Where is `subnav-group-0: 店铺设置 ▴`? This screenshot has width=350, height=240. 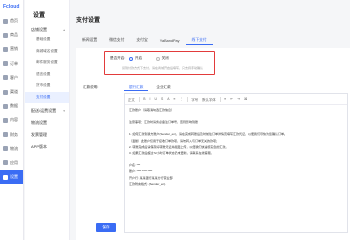
subnav-group-0: 店铺设置 ▴ is located at coordinates (47, 28).